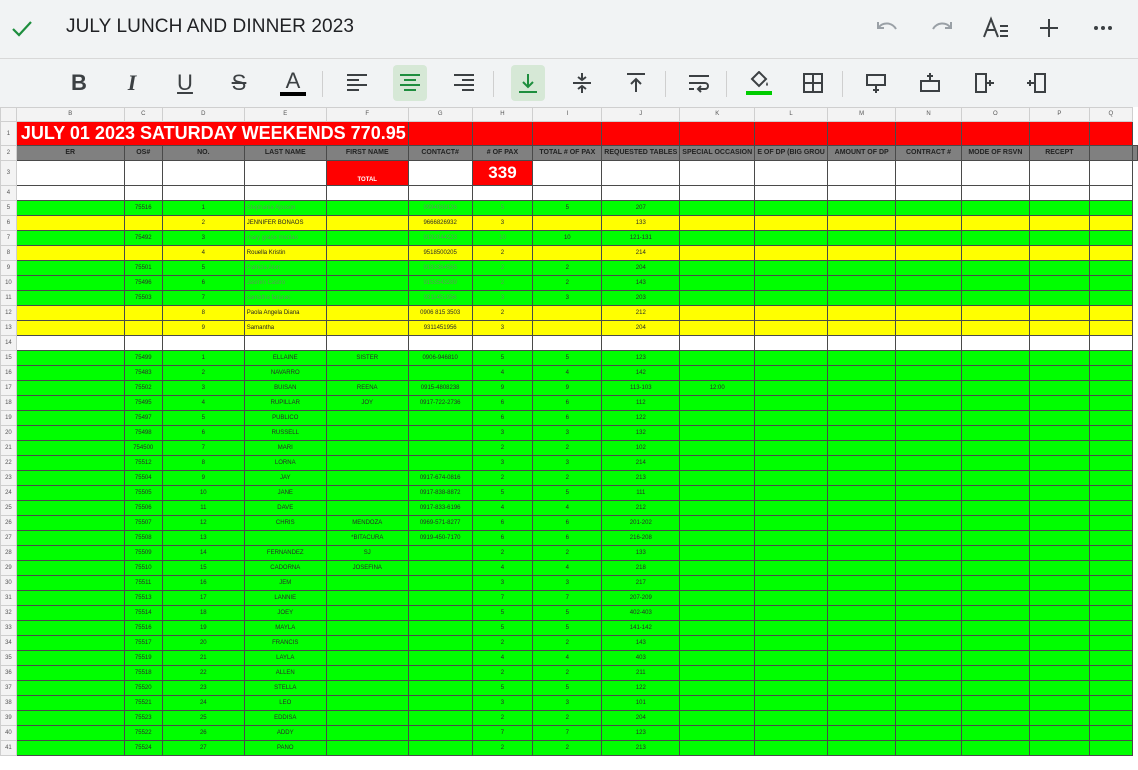  What do you see at coordinates (285, 238) in the screenshot?
I see `cell-last: mary grace micdao` at bounding box center [285, 238].